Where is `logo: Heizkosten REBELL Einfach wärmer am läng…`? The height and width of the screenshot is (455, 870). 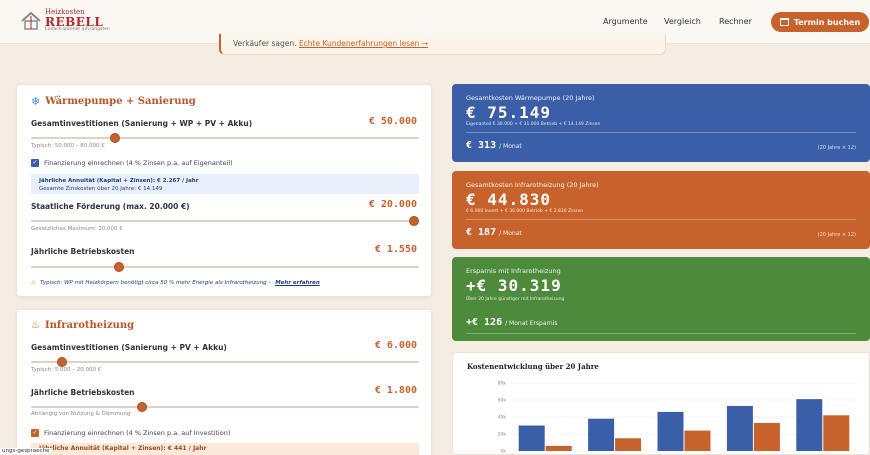 logo: Heizkosten REBELL Einfach wärmer am läng… is located at coordinates (65, 21).